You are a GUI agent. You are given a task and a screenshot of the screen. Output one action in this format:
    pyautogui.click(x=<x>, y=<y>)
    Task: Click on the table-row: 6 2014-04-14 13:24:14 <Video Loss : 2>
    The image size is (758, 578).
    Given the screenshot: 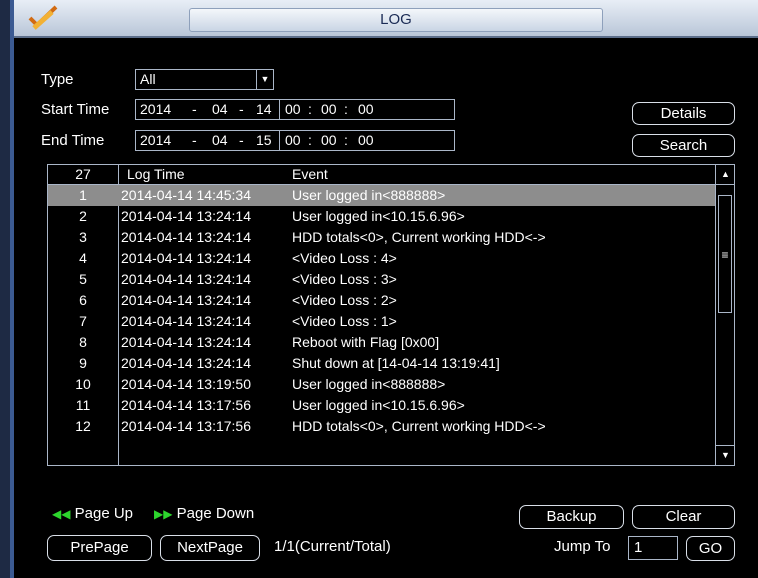 What is the action you would take?
    pyautogui.click(x=381, y=300)
    